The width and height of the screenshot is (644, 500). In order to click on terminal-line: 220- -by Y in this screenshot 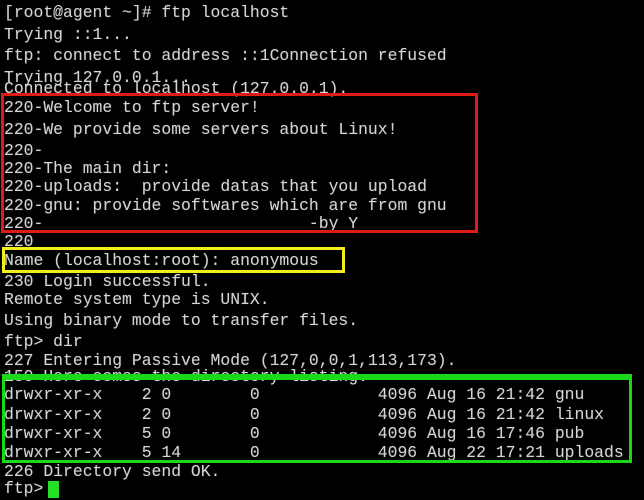, I will do `click(181, 223)`.